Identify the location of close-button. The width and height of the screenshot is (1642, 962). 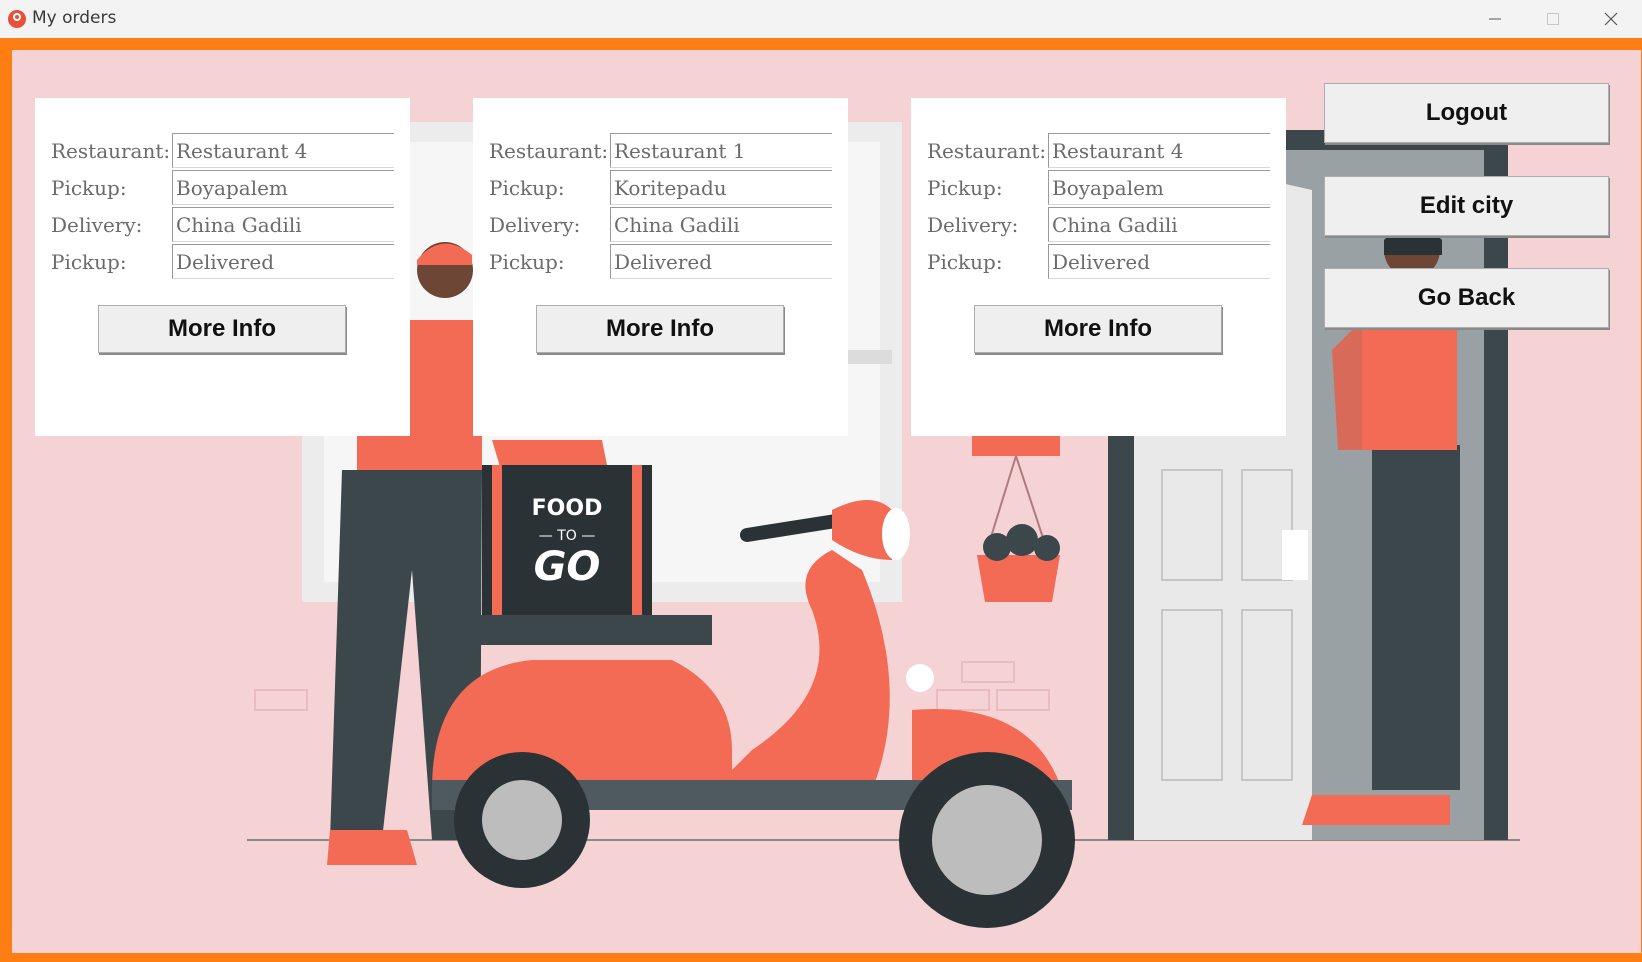
(1611, 19).